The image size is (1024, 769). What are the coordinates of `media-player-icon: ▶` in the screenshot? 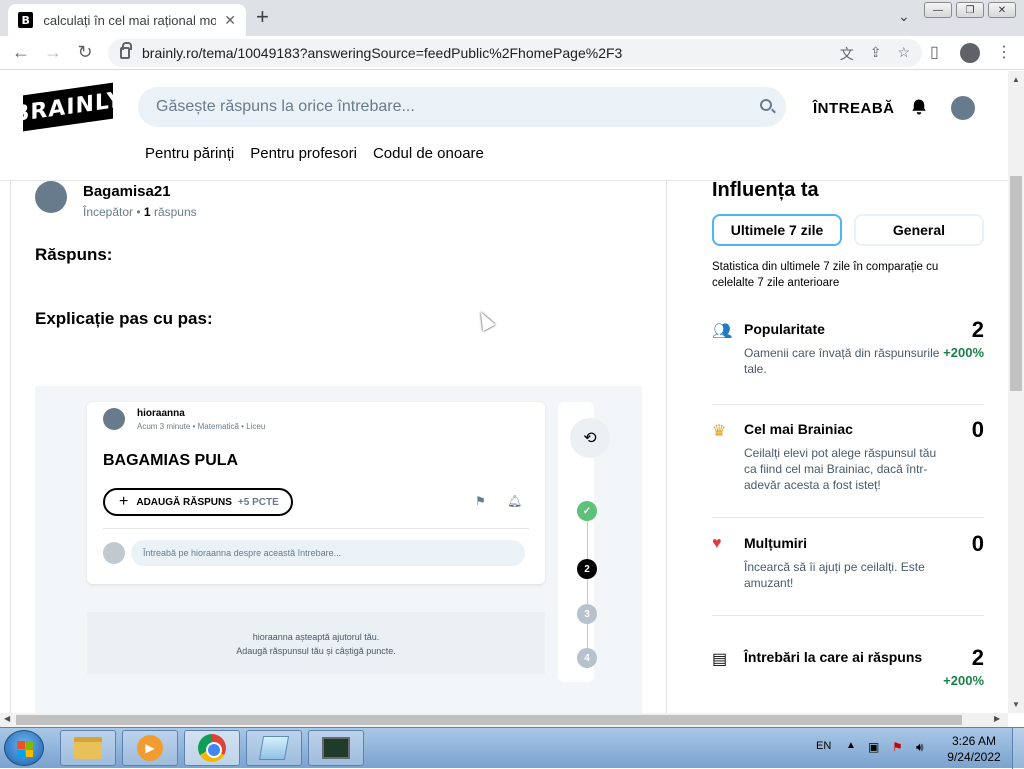 It's located at (150, 748).